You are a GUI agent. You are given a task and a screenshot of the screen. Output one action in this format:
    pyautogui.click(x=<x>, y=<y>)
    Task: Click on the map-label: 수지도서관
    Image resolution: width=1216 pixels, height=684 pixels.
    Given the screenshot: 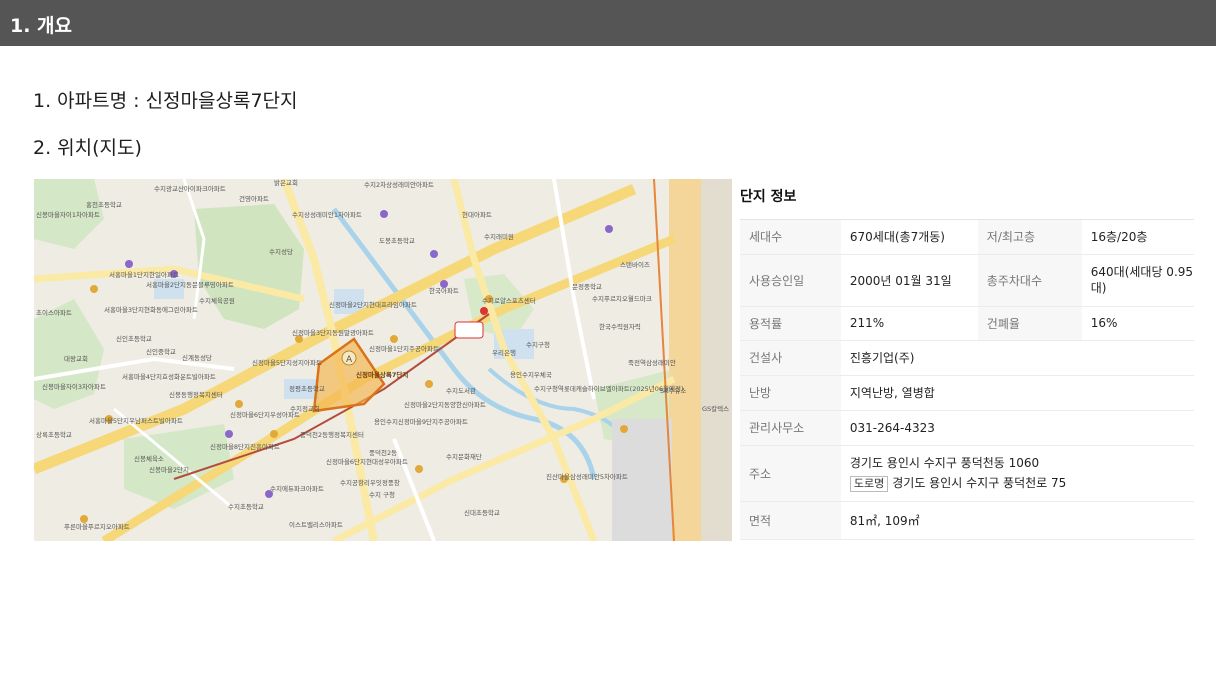 What is the action you would take?
    pyautogui.click(x=461, y=390)
    